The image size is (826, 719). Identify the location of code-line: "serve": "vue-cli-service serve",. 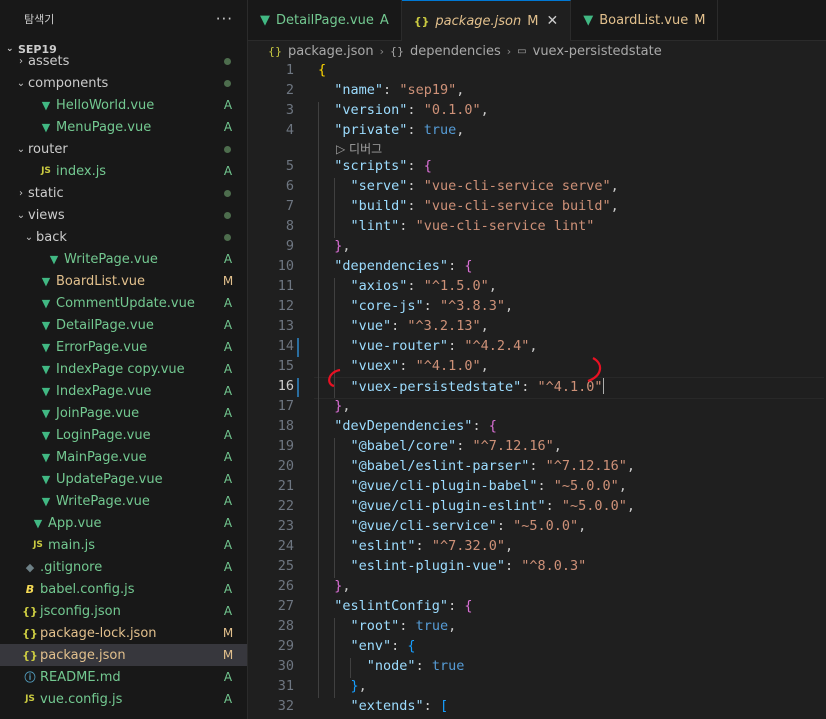
(468, 186).